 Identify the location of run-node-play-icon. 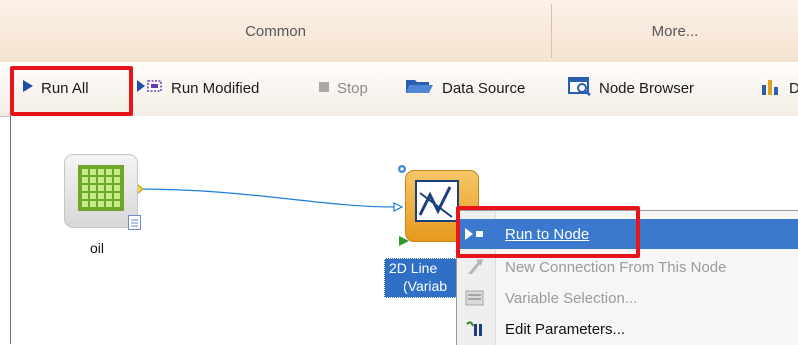
(404, 240).